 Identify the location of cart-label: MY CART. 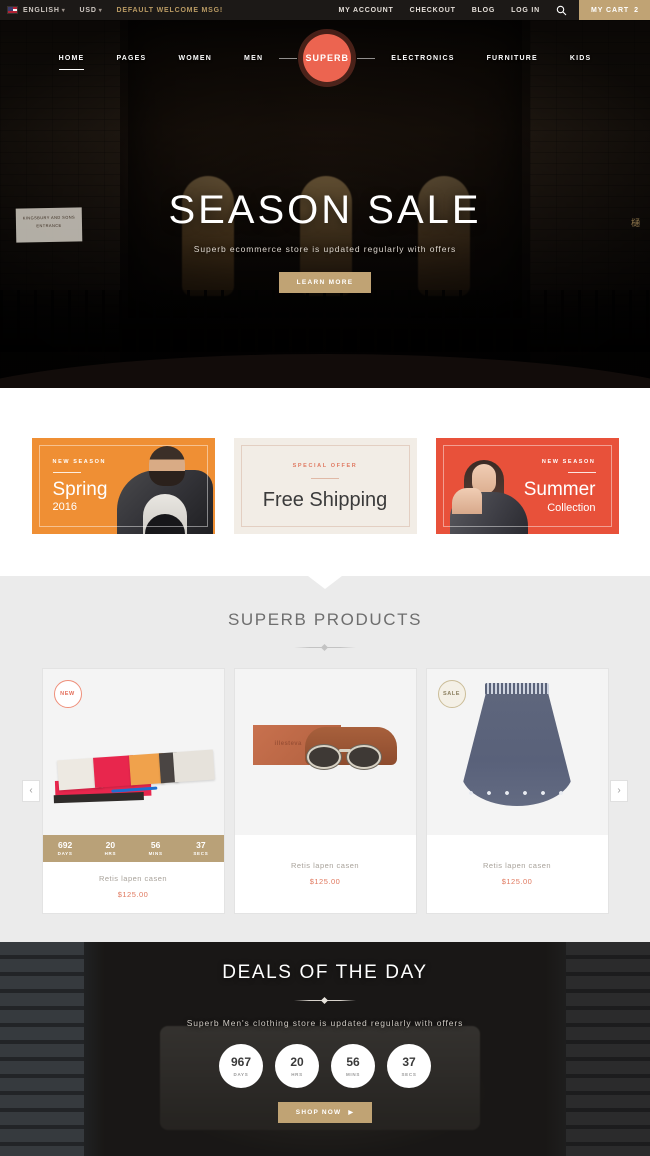
(610, 10).